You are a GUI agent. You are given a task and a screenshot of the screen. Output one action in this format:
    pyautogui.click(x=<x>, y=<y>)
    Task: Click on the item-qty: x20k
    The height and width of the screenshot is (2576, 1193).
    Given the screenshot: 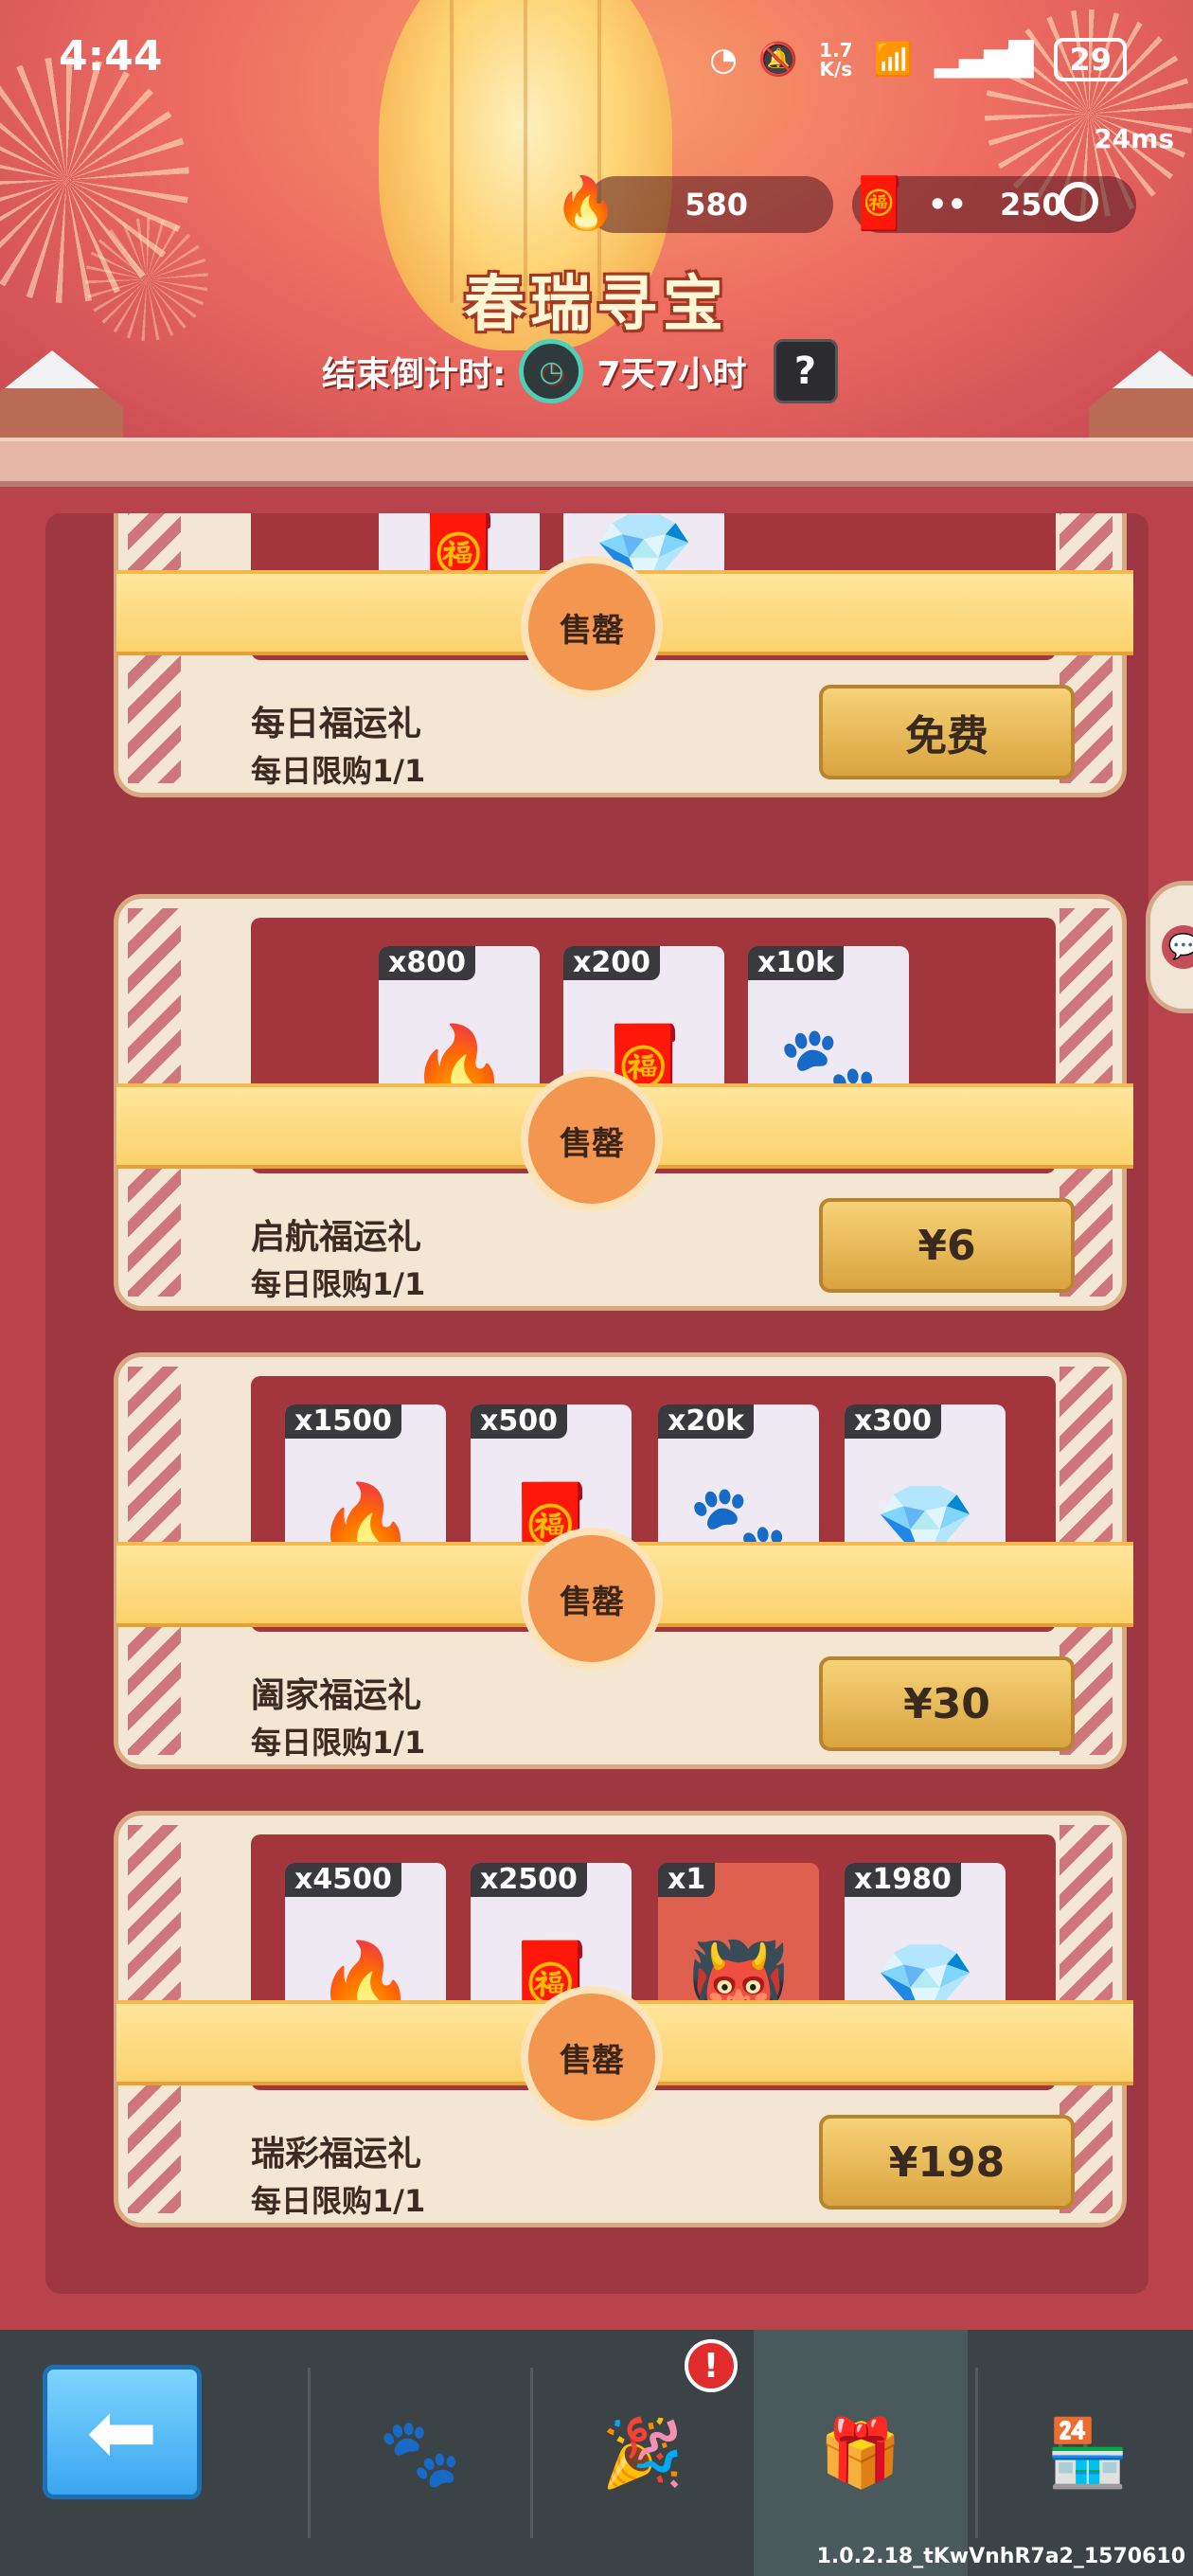 What is the action you would take?
    pyautogui.click(x=706, y=1421)
    